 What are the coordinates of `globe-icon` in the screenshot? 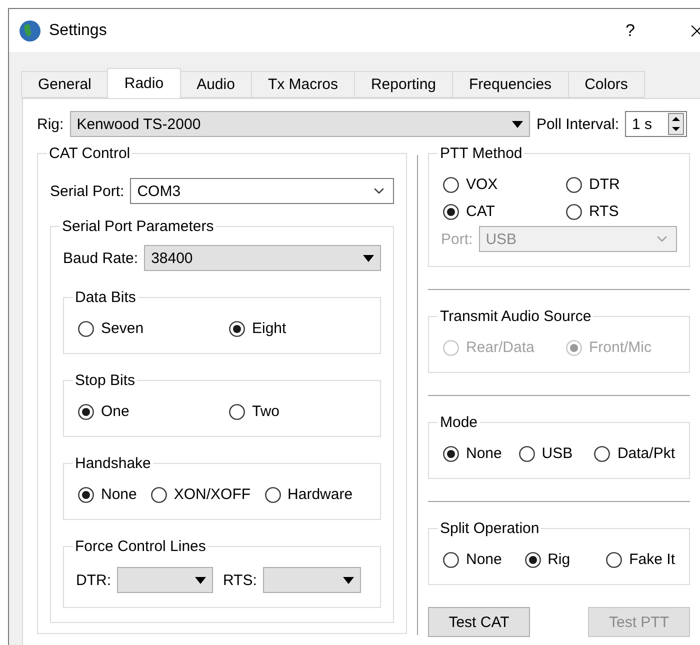 It's located at (30, 31).